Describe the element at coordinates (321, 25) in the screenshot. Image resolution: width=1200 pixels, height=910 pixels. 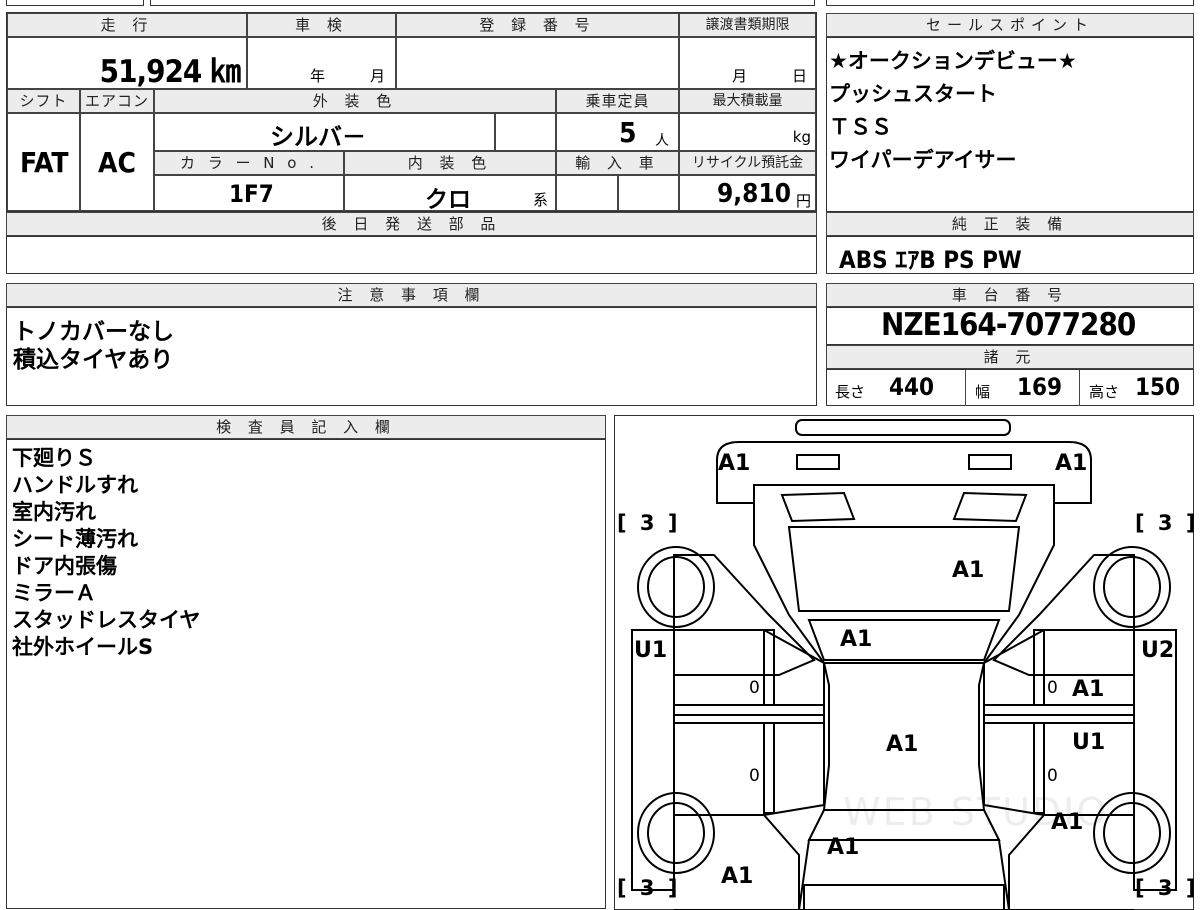
I see `inspection-label: 車 検` at that location.